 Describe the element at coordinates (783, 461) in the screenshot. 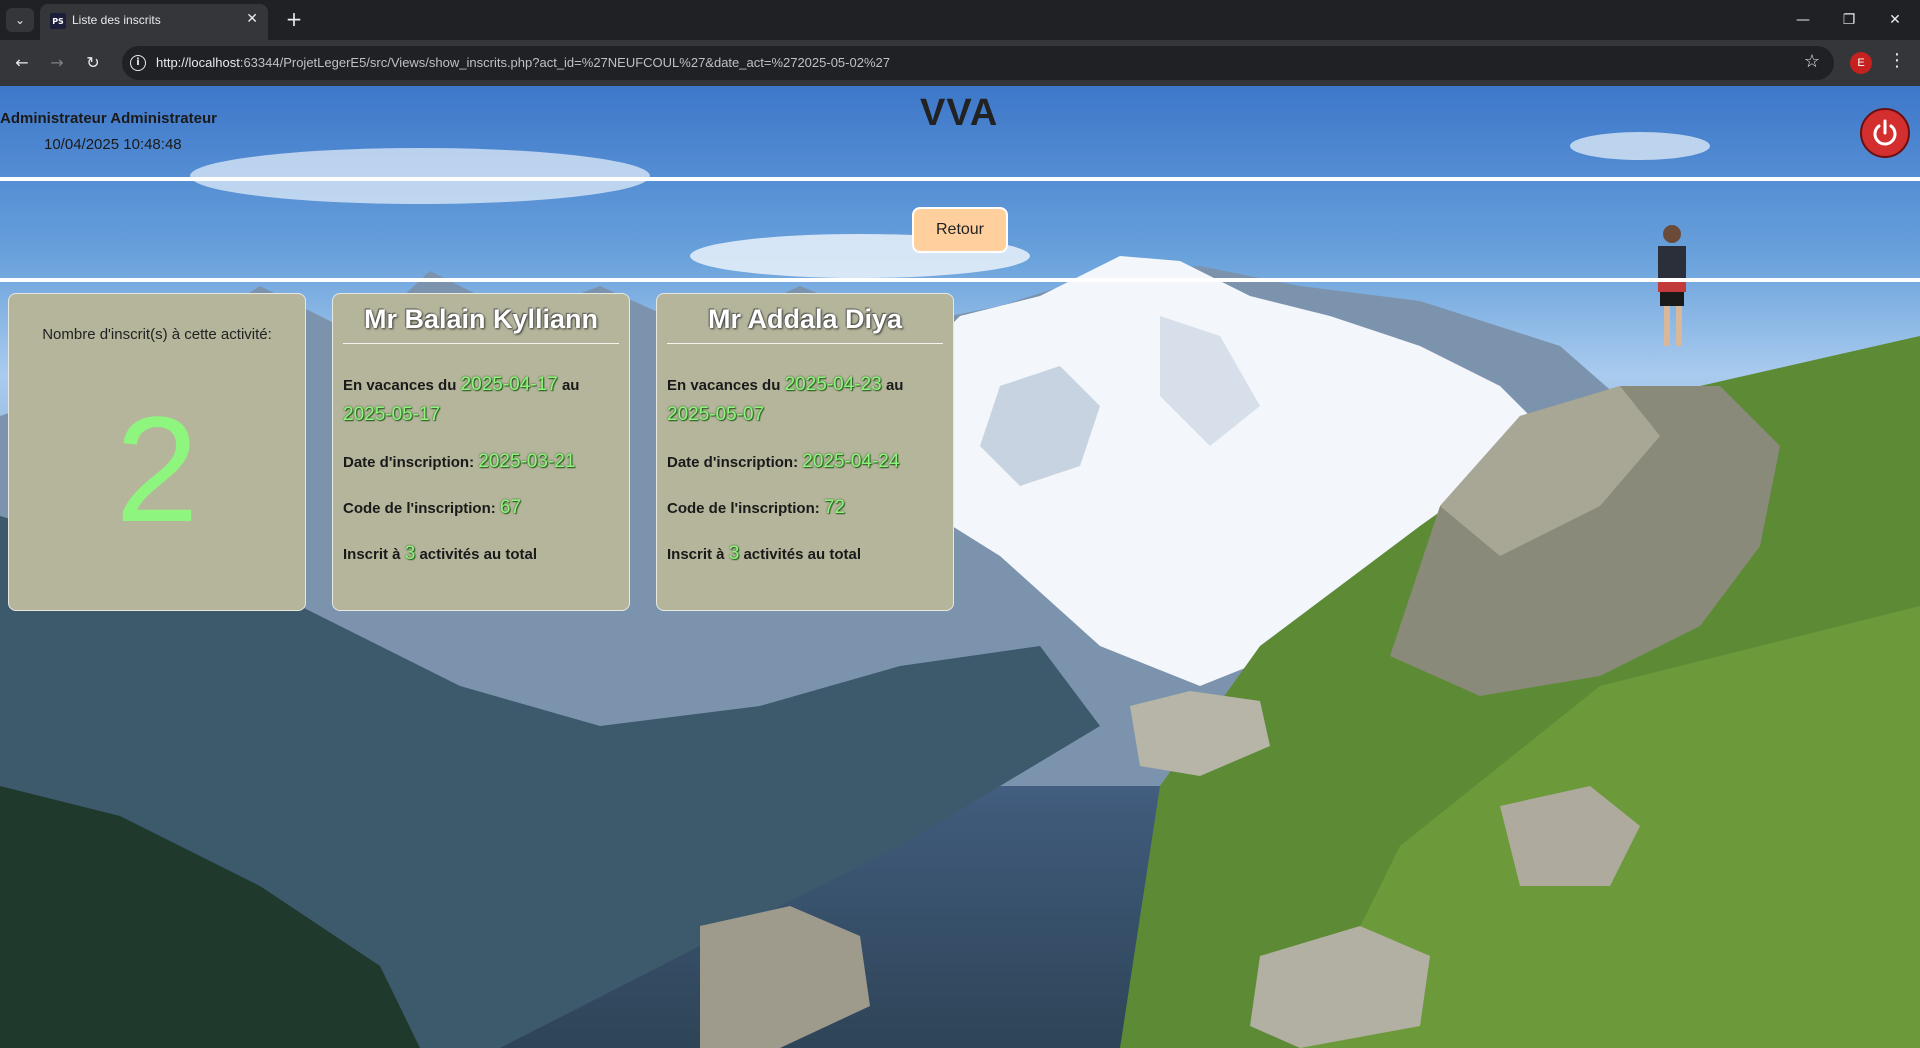

I see `date-inscription-line: Date d'inscription: 2025-04-24` at that location.